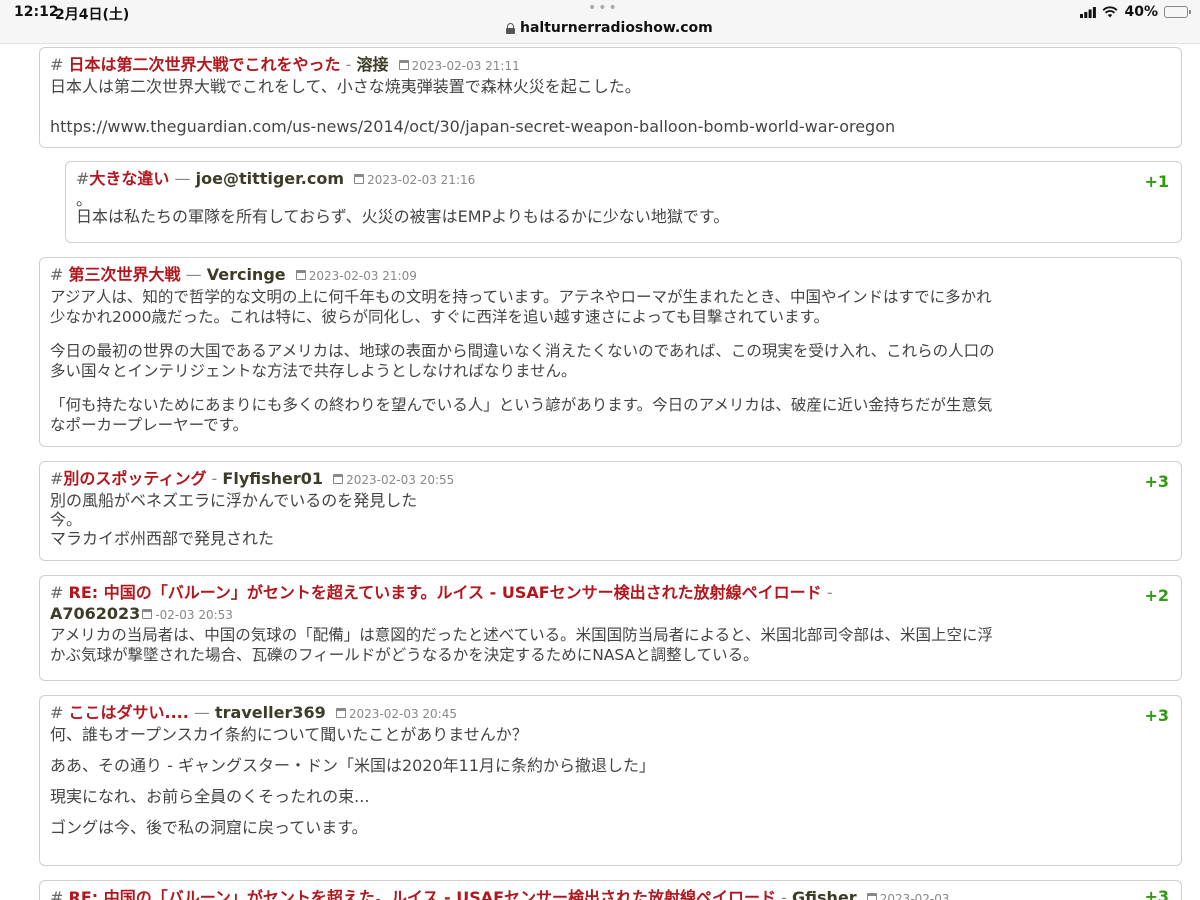  What do you see at coordinates (345, 86) in the screenshot?
I see `comment-text: 日本人は第二次世界大戦でこれをして、小さな焼夷弾装置で森林火災を起こした。` at bounding box center [345, 86].